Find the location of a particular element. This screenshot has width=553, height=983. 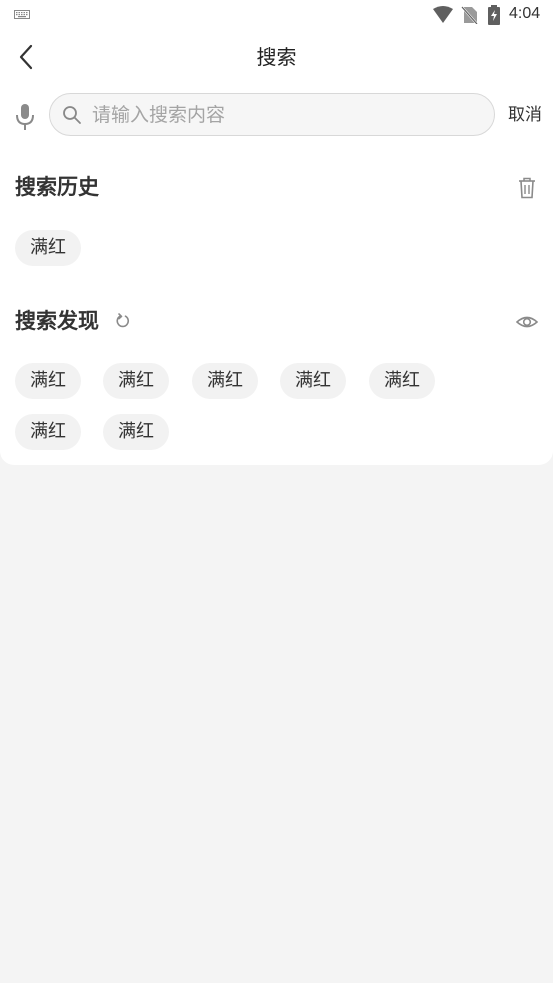

cancel-button: 取消 is located at coordinates (525, 115).